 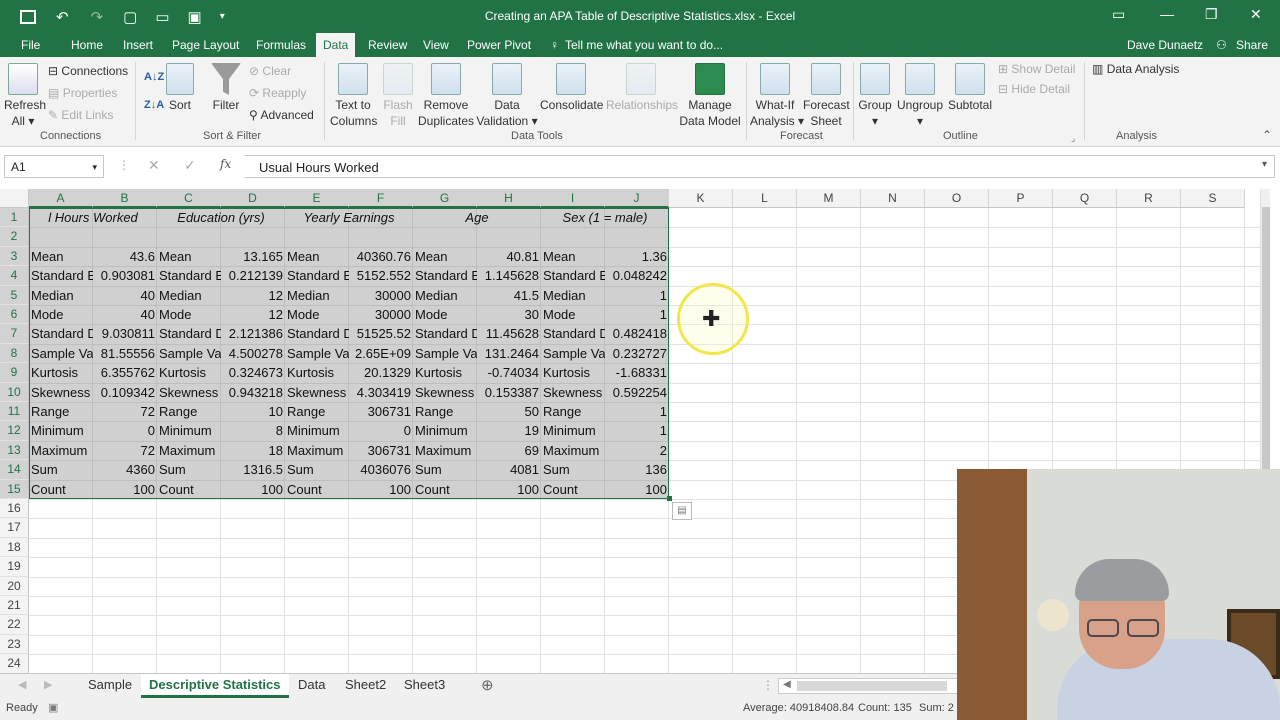 I want to click on stat-value-cell: 0.943218, so click(x=253, y=392).